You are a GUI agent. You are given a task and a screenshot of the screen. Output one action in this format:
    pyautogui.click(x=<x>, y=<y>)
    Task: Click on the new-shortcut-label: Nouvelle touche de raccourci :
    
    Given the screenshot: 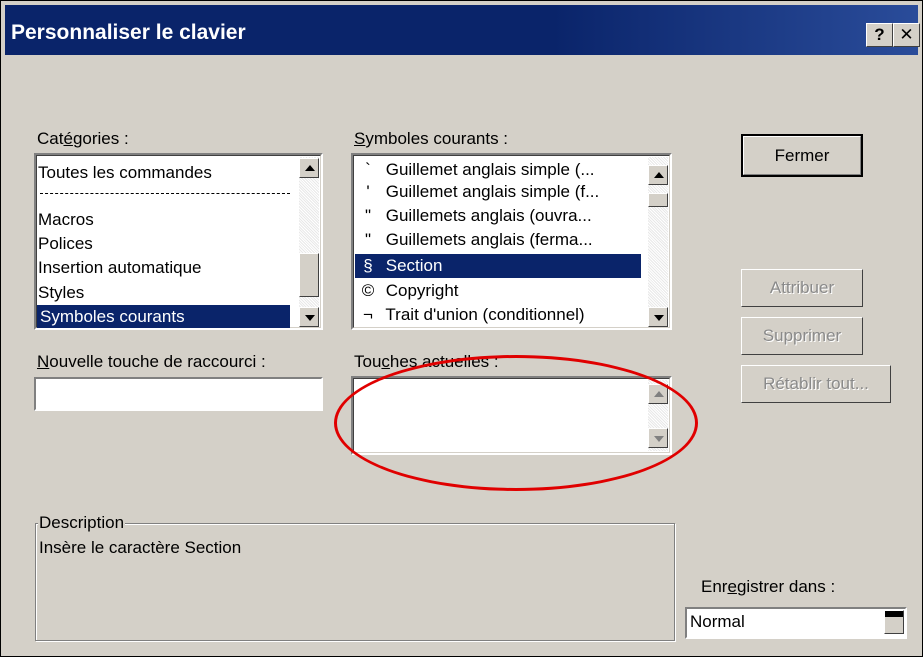 What is the action you would take?
    pyautogui.click(x=151, y=361)
    